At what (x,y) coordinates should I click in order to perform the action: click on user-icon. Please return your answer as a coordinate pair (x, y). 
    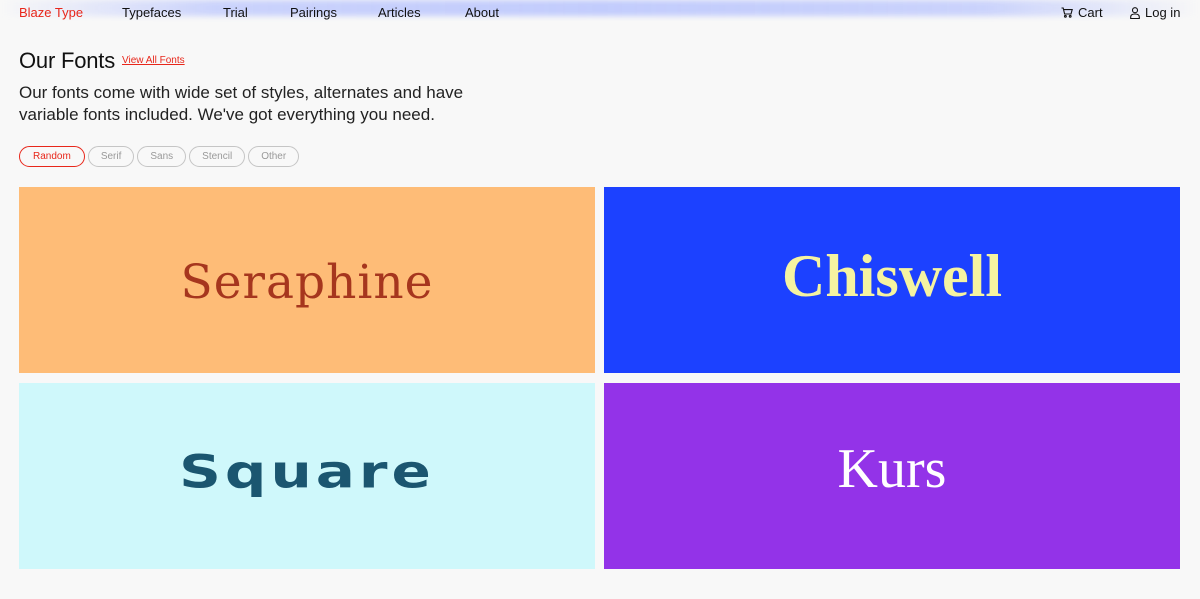
    Looking at the image, I should click on (1135, 12).